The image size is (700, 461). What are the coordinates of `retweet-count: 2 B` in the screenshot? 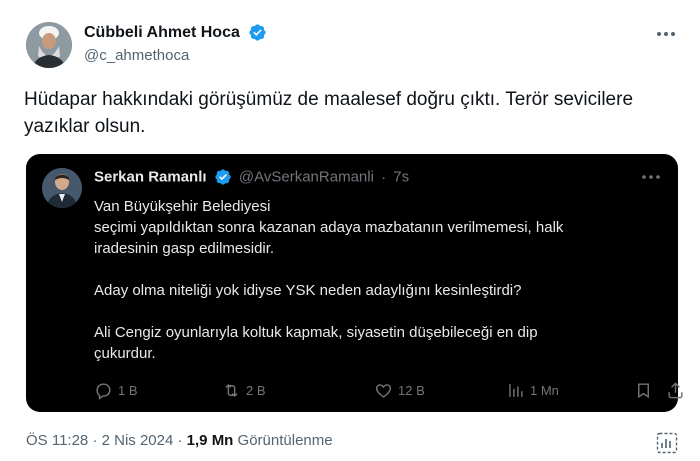 It's located at (256, 390).